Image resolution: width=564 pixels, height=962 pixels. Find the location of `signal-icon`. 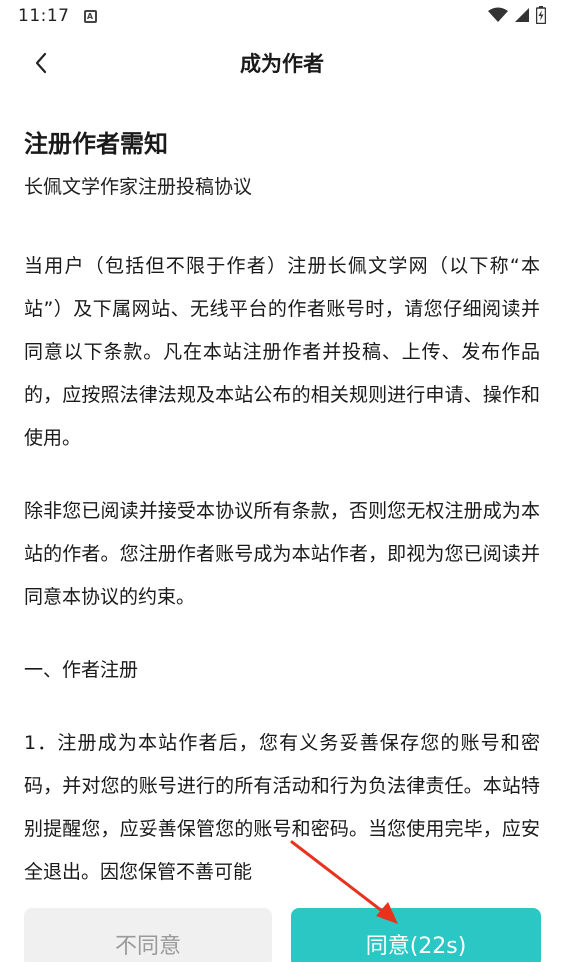

signal-icon is located at coordinates (522, 15).